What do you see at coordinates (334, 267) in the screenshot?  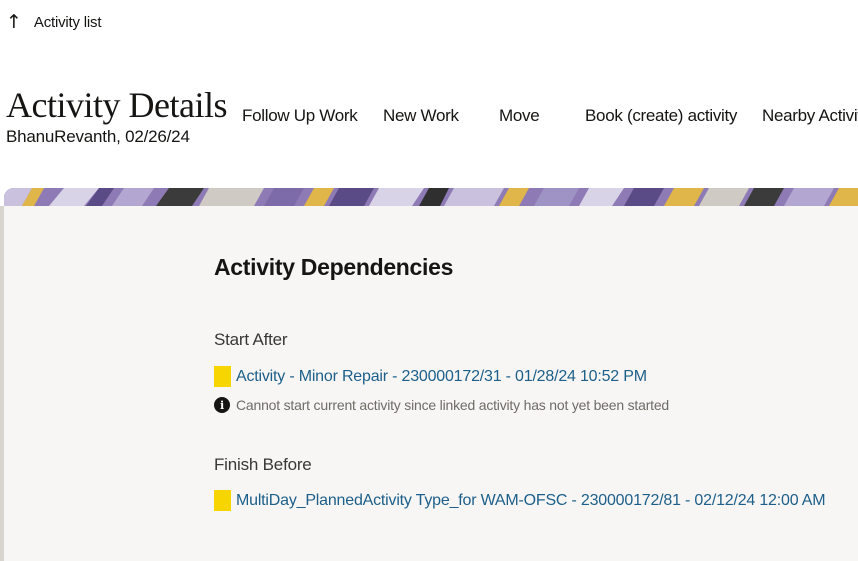 I see `section-title: Activity Dependencies` at bounding box center [334, 267].